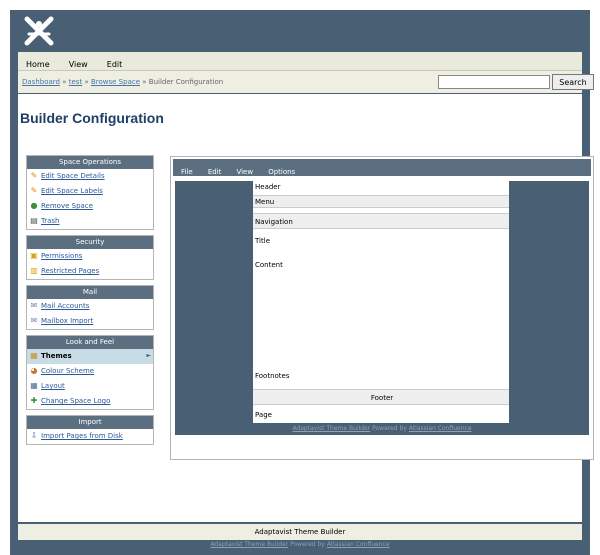 This screenshot has width=600, height=555. I want to click on sidebar-item-label: Edit Space Details, so click(73, 176).